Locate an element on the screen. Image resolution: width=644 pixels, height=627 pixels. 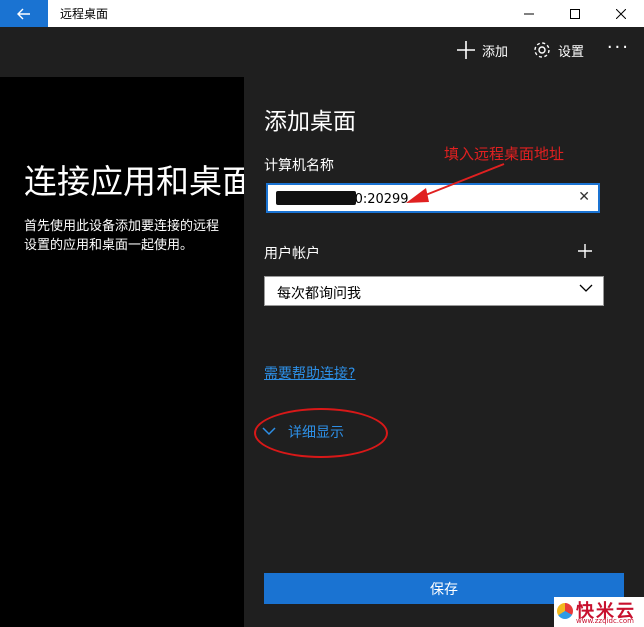
close-button is located at coordinates (621, 13).